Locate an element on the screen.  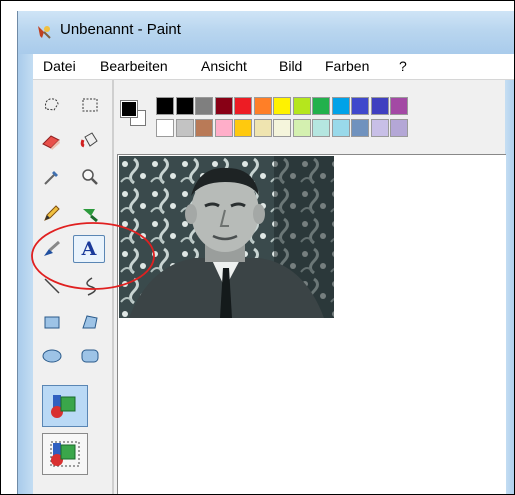
fill-bucket-icon is located at coordinates (90, 141).